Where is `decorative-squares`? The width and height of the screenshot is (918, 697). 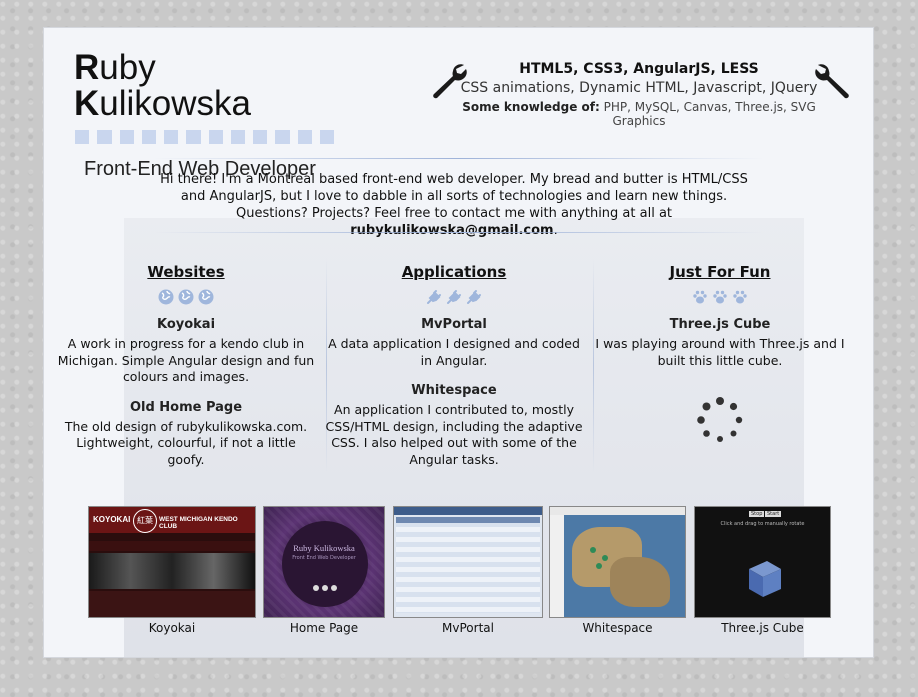 decorative-squares is located at coordinates (204, 137).